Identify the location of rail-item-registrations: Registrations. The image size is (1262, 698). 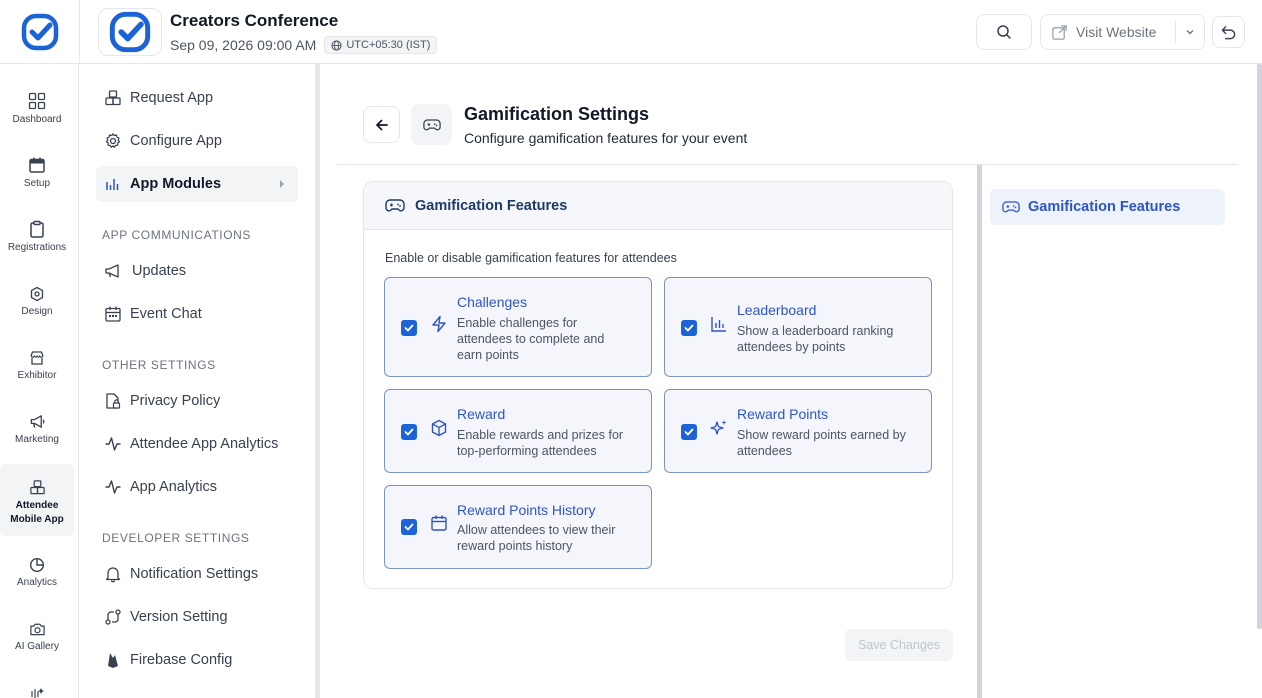
(37, 235).